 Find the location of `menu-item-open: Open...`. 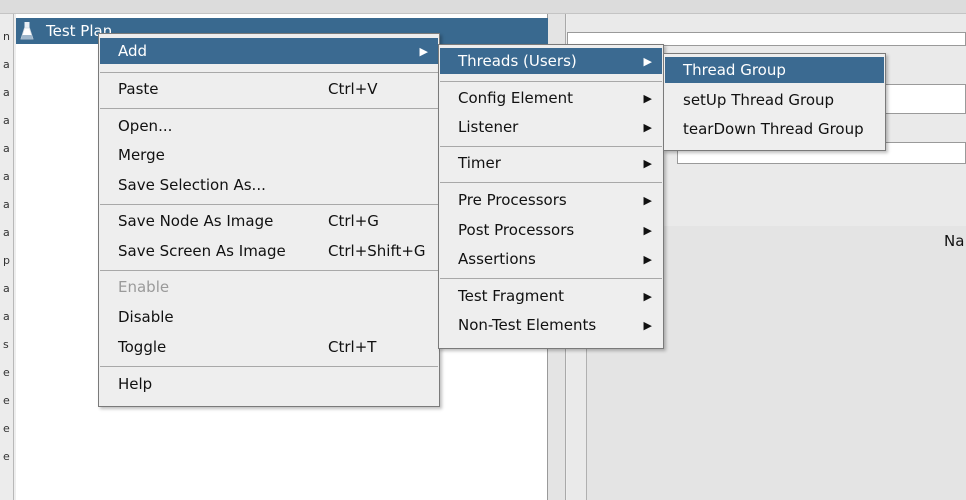

menu-item-open: Open... is located at coordinates (269, 126).